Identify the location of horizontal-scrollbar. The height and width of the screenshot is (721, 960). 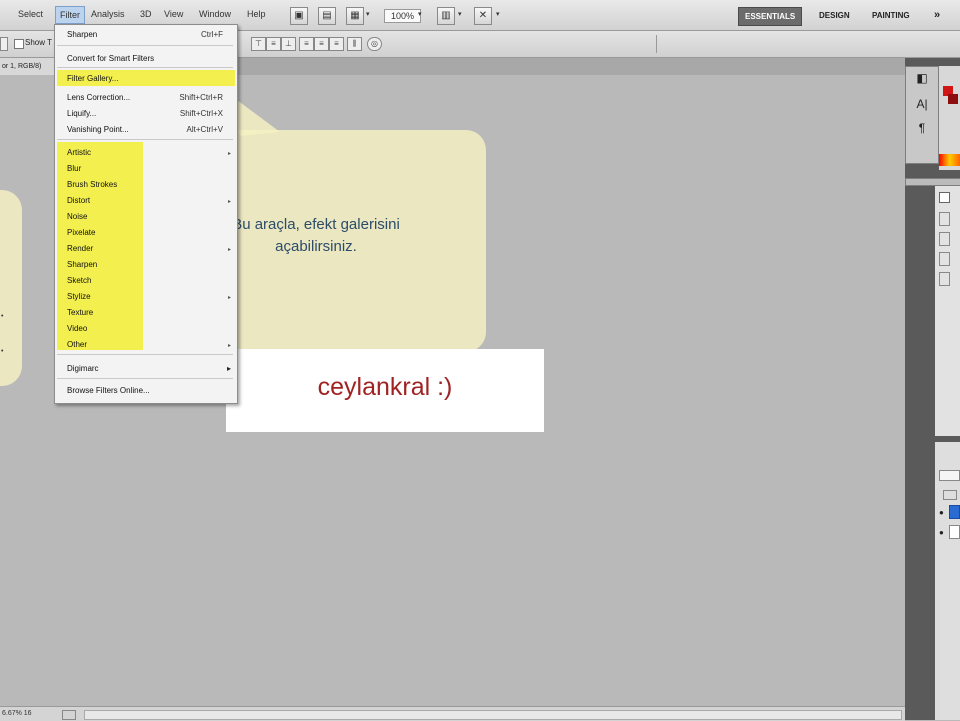
(493, 715).